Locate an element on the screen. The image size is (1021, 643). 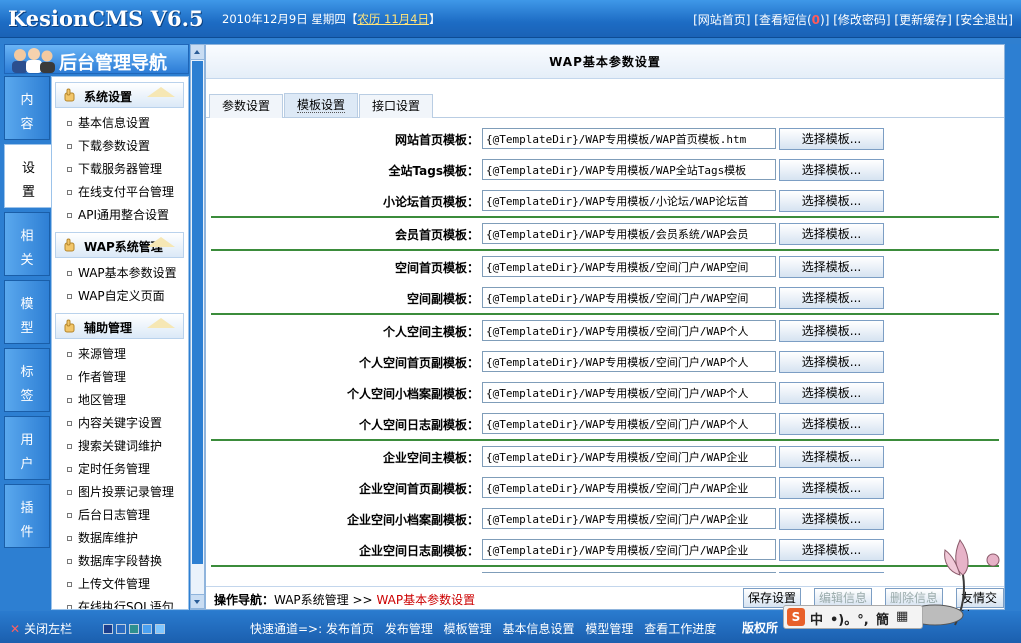
menu-item: 下载参数设置 is located at coordinates (120, 146).